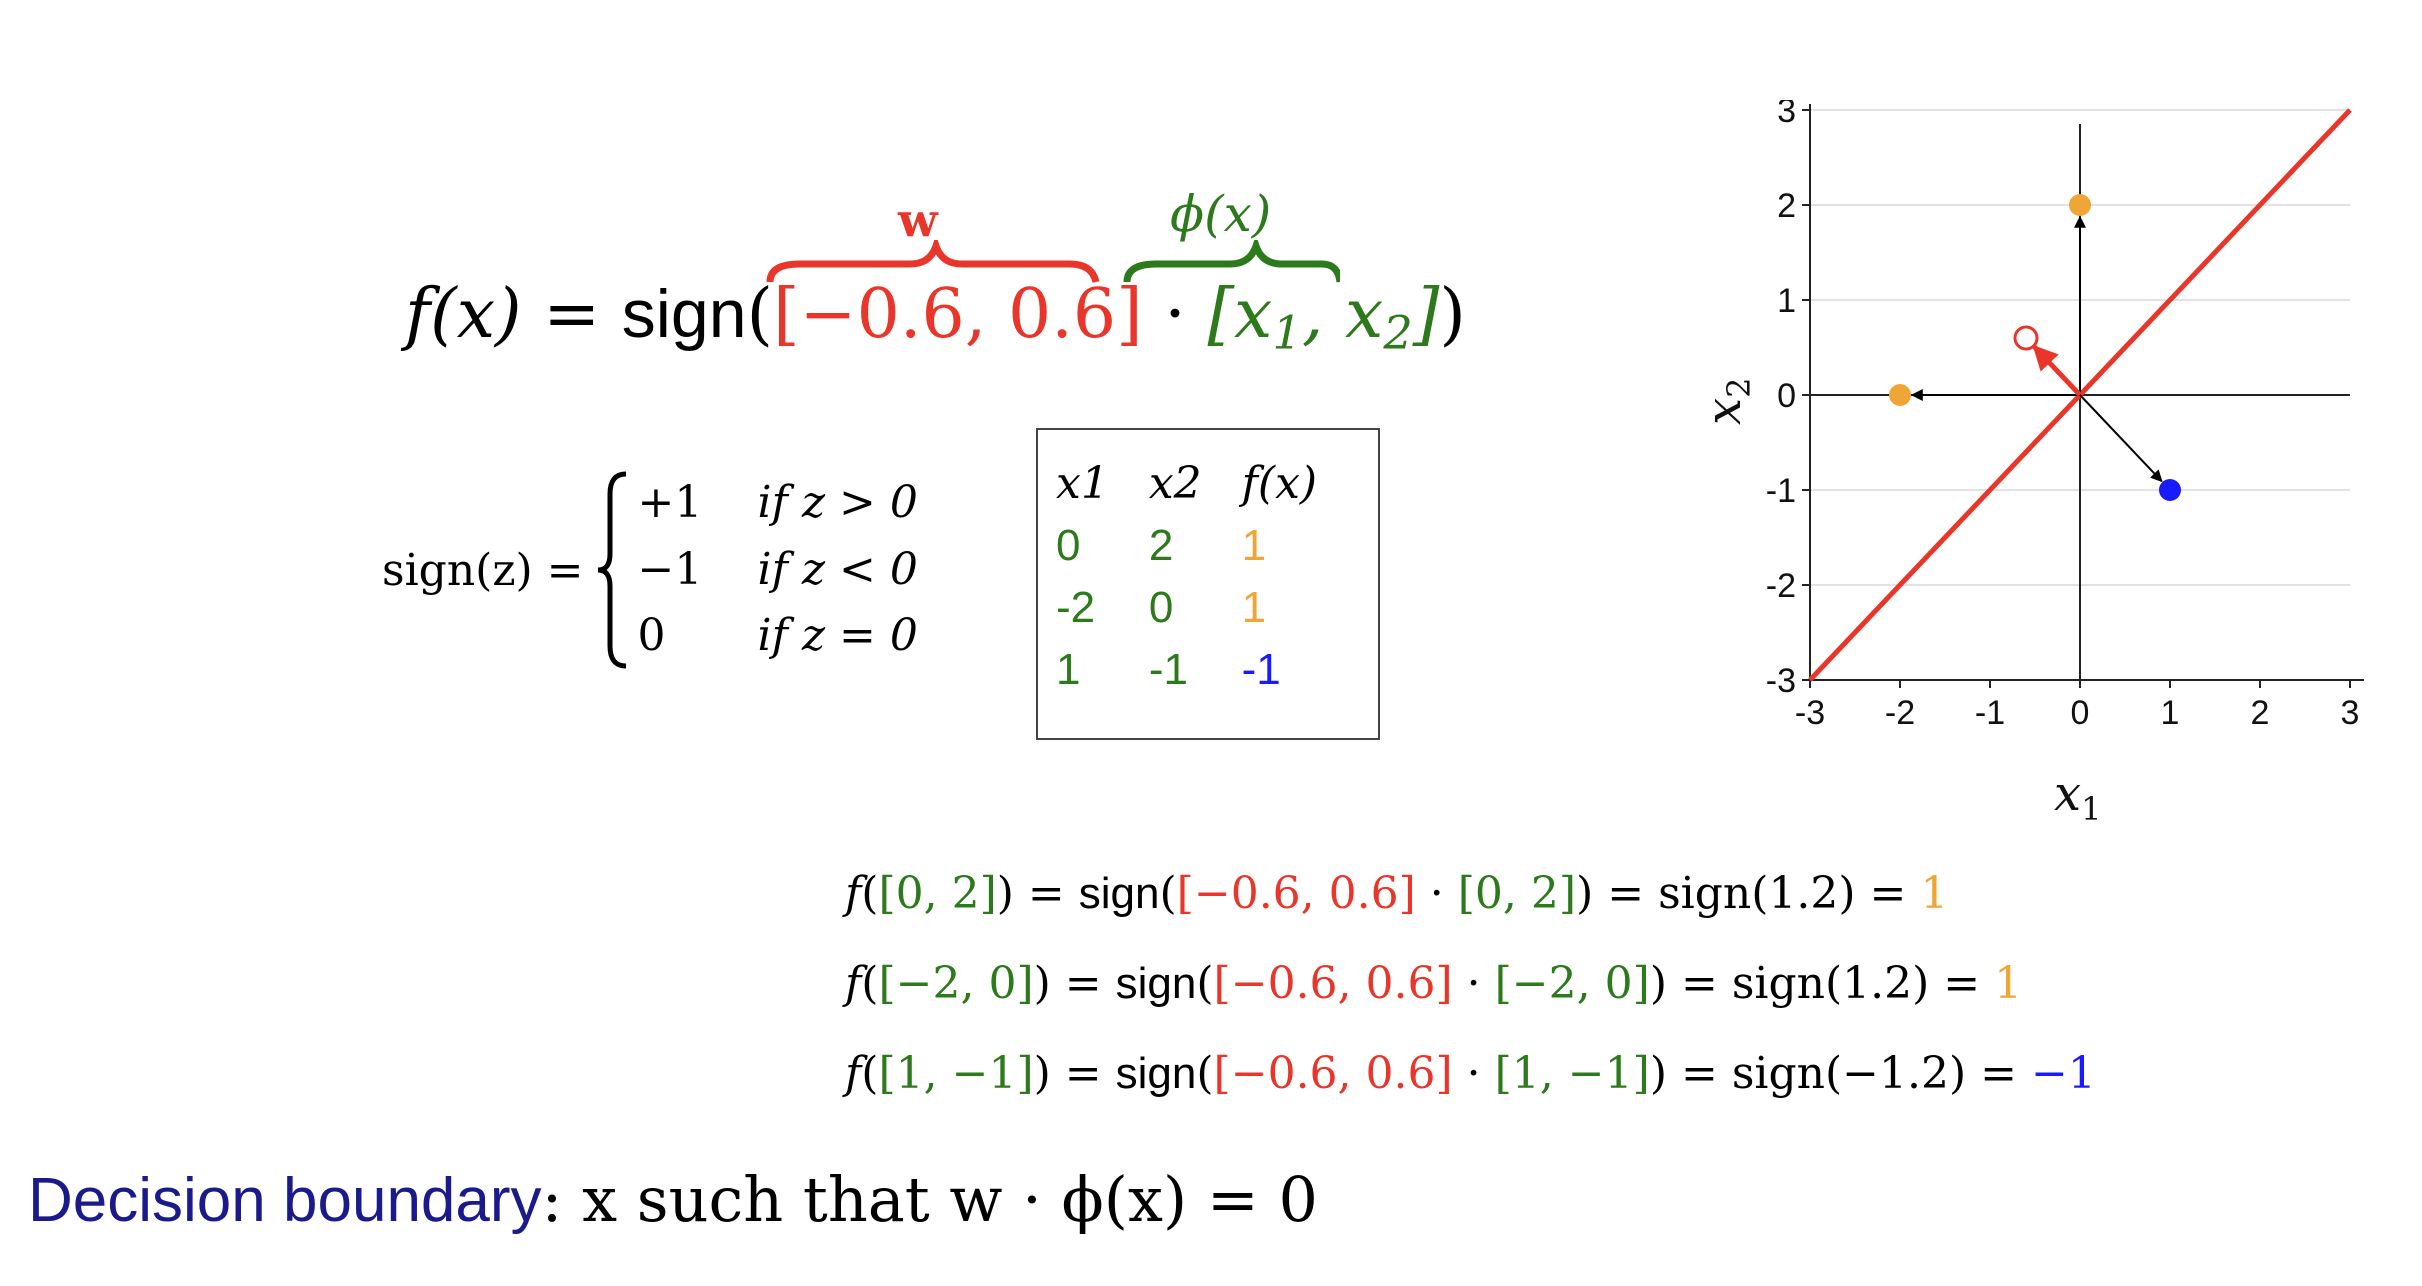 Image resolution: width=2422 pixels, height=1286 pixels. Describe the element at coordinates (1076, 607) in the screenshot. I see `table-cell: -2` at that location.